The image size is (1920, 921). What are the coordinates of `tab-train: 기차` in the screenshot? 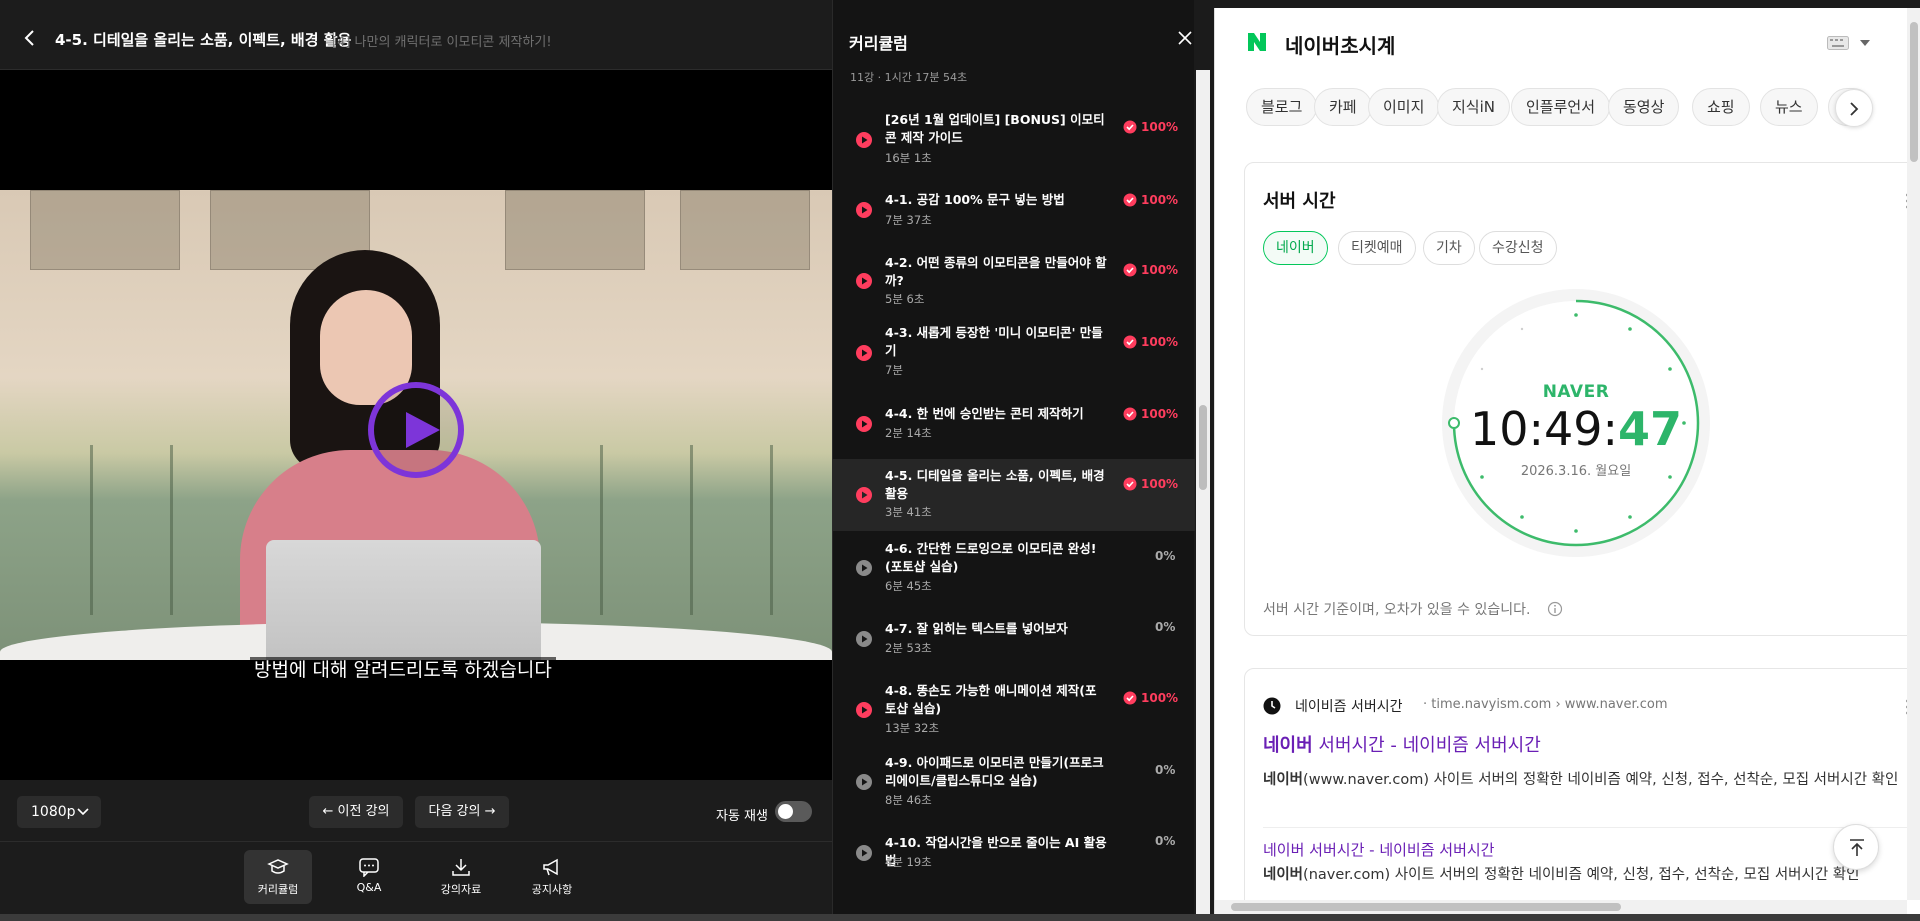 It's located at (1449, 248).